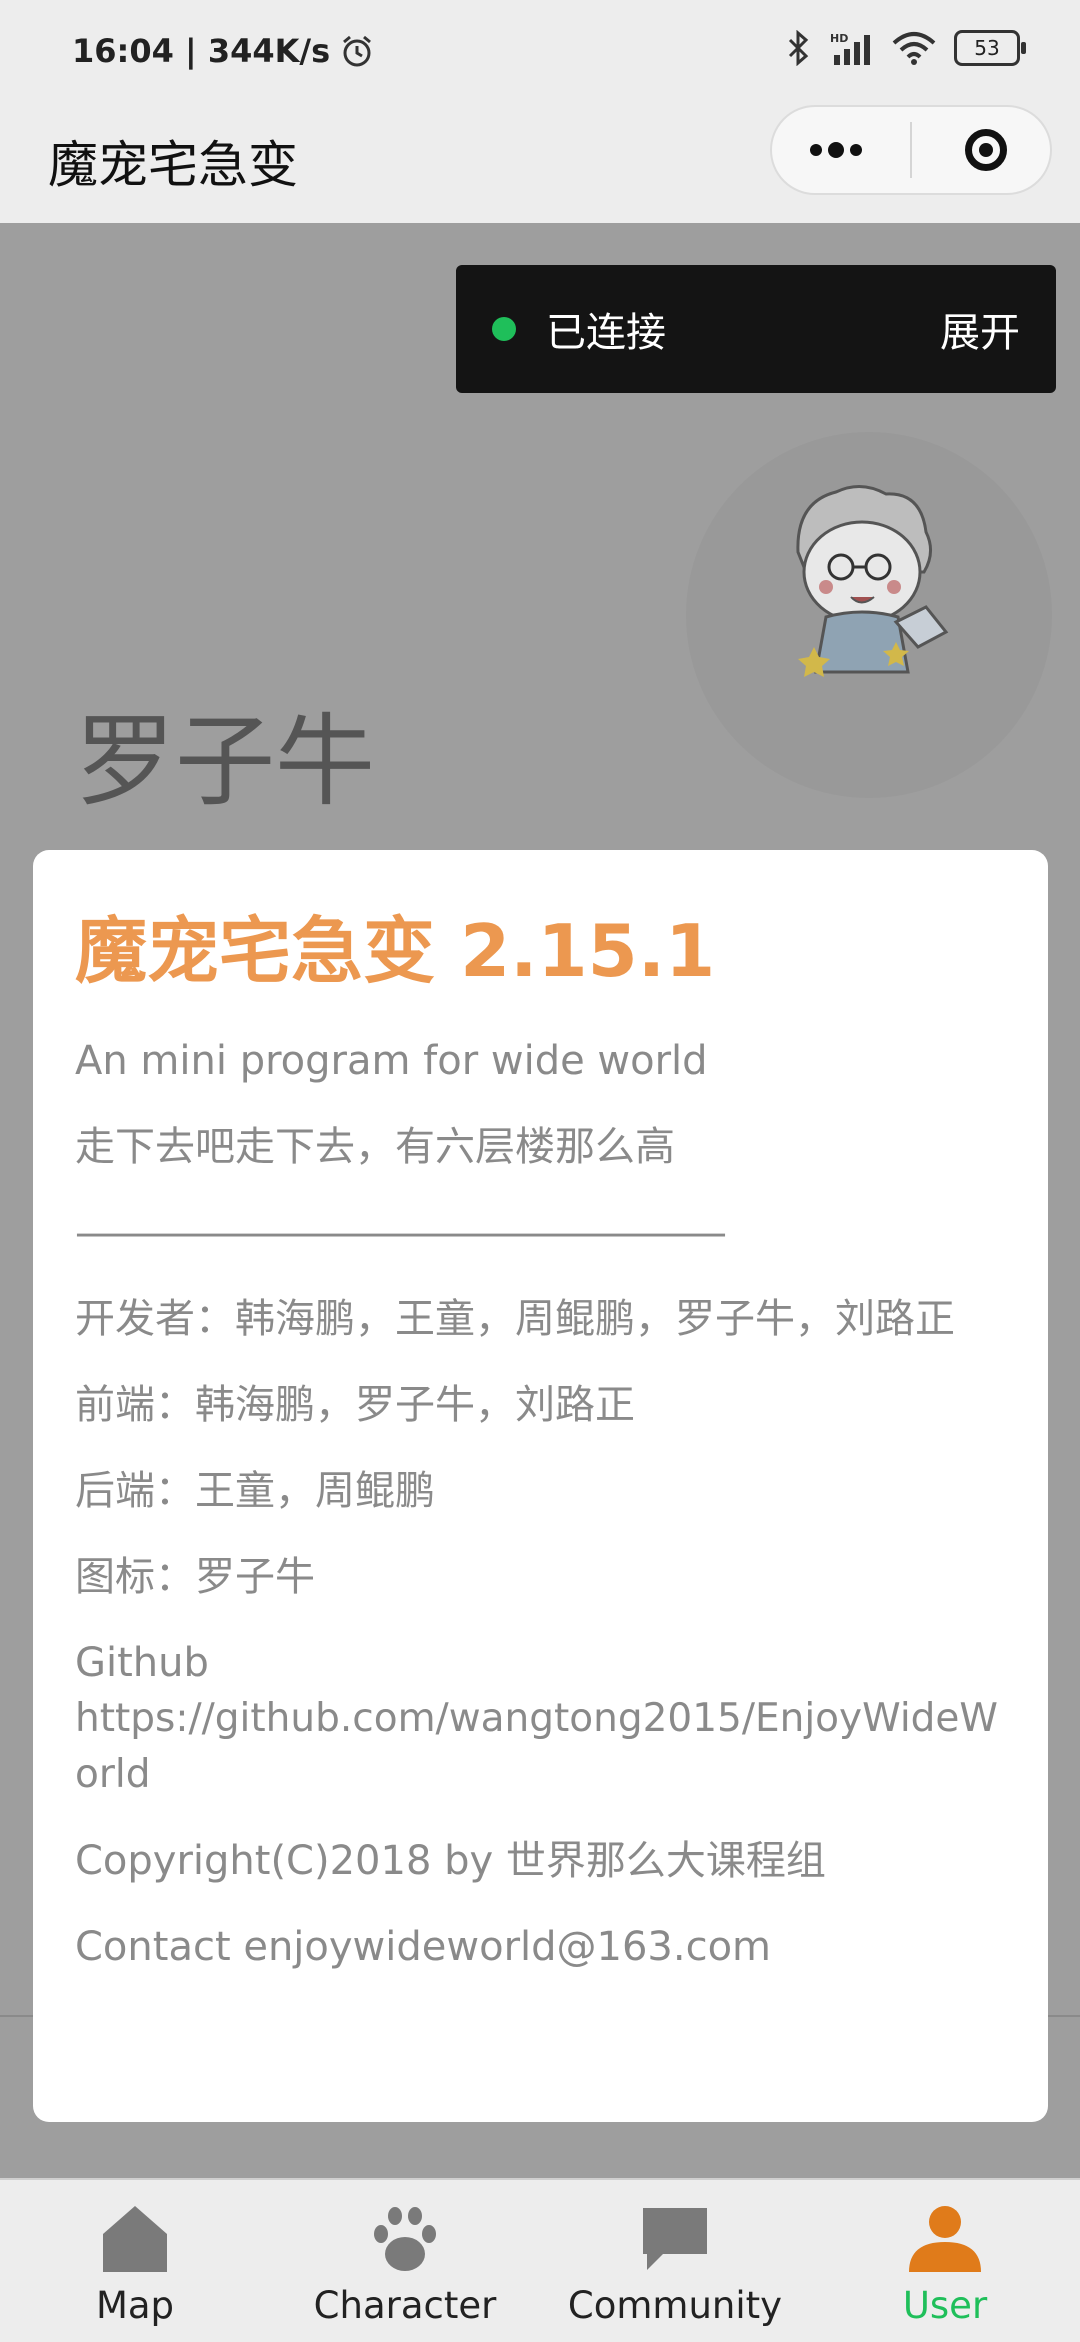 Image resolution: width=1080 pixels, height=2342 pixels. What do you see at coordinates (914, 48) in the screenshot?
I see `wifi-icon` at bounding box center [914, 48].